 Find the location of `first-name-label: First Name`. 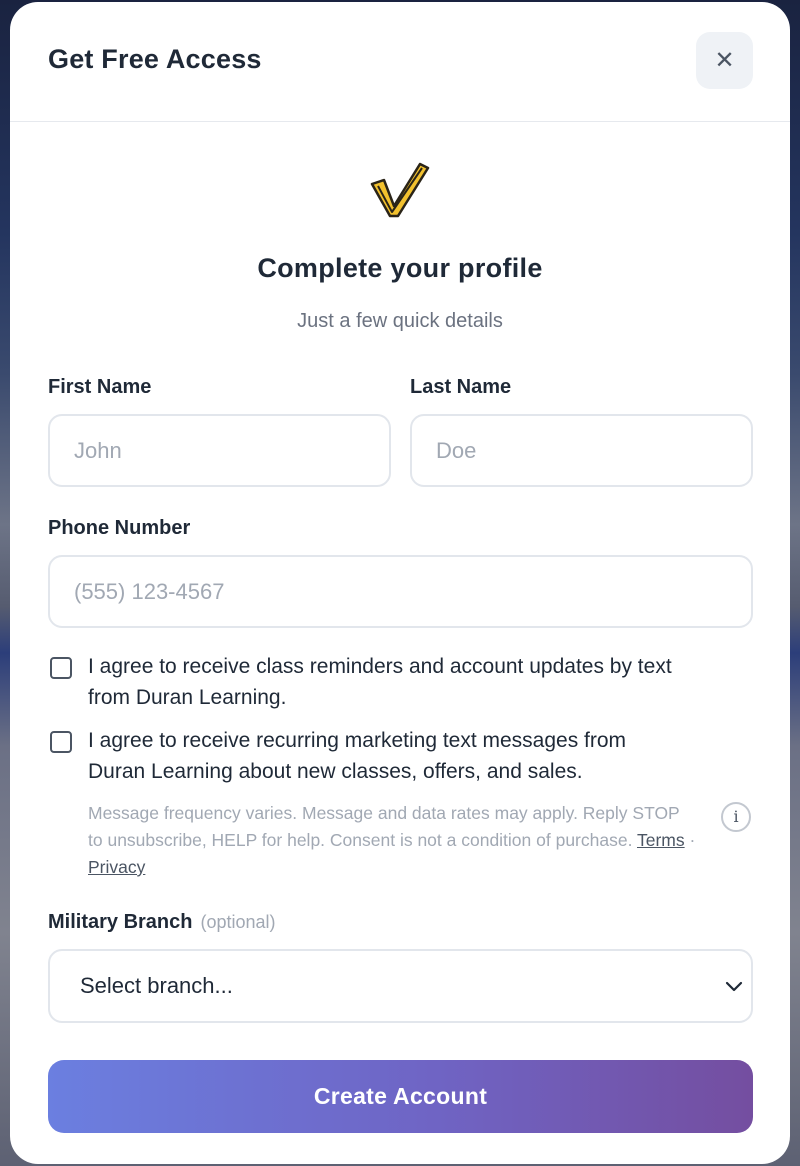

first-name-label: First Name is located at coordinates (100, 387).